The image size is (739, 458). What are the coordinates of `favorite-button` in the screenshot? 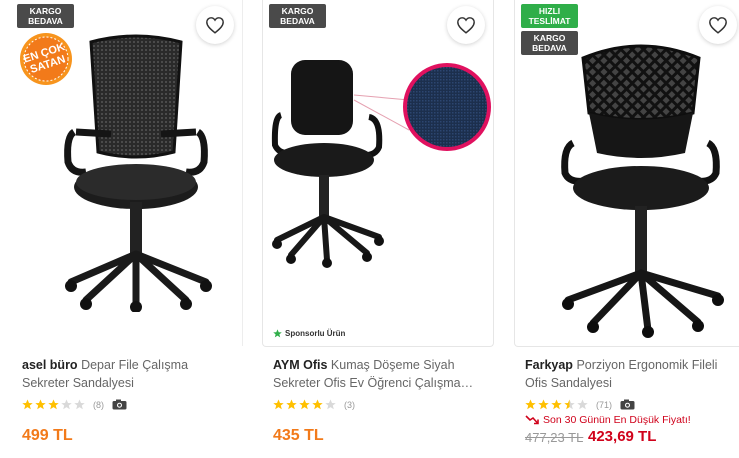 It's located at (466, 25).